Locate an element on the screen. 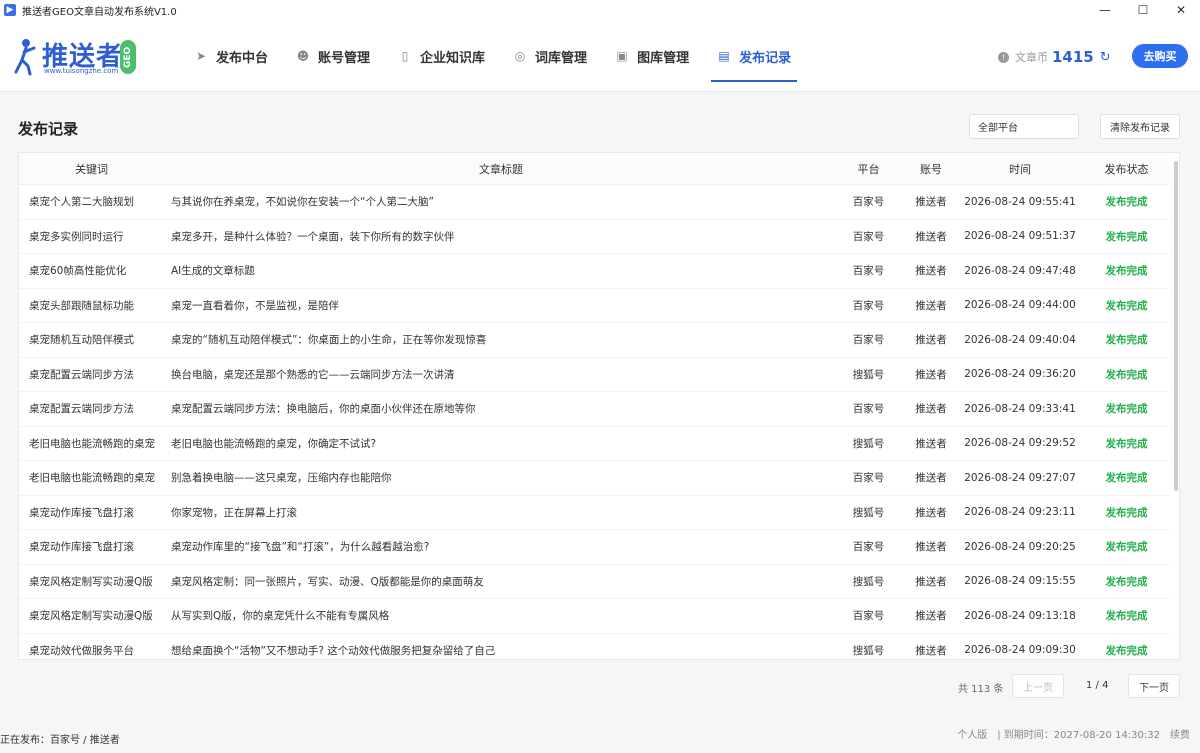  close-icon: ✕ is located at coordinates (1181, 10).